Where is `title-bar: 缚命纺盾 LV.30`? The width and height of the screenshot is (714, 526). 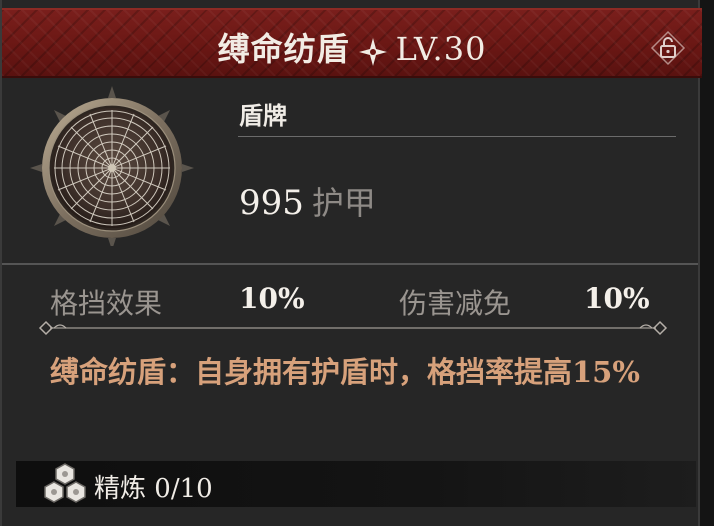 title-bar: 缚命纺盾 LV.30 is located at coordinates (352, 43).